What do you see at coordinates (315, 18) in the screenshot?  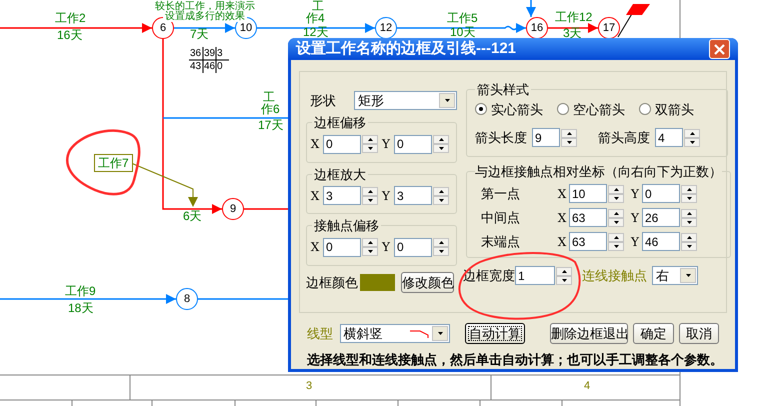 I see `activity-label: 作4` at bounding box center [315, 18].